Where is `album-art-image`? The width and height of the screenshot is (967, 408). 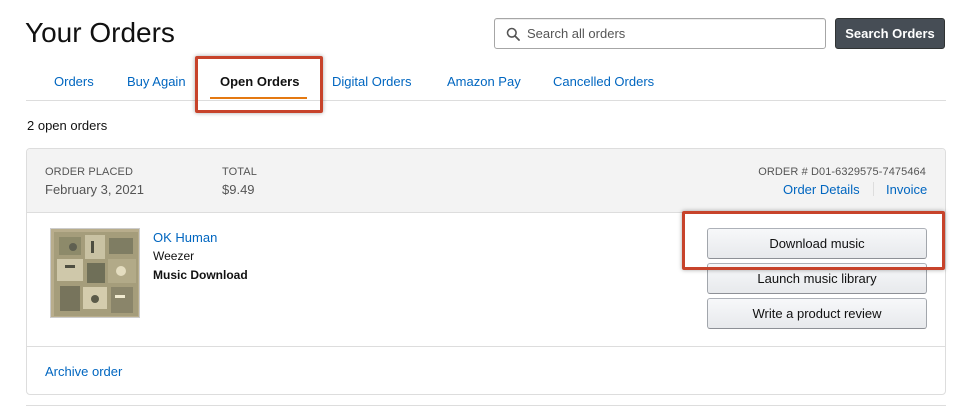
album-art-image is located at coordinates (95, 273).